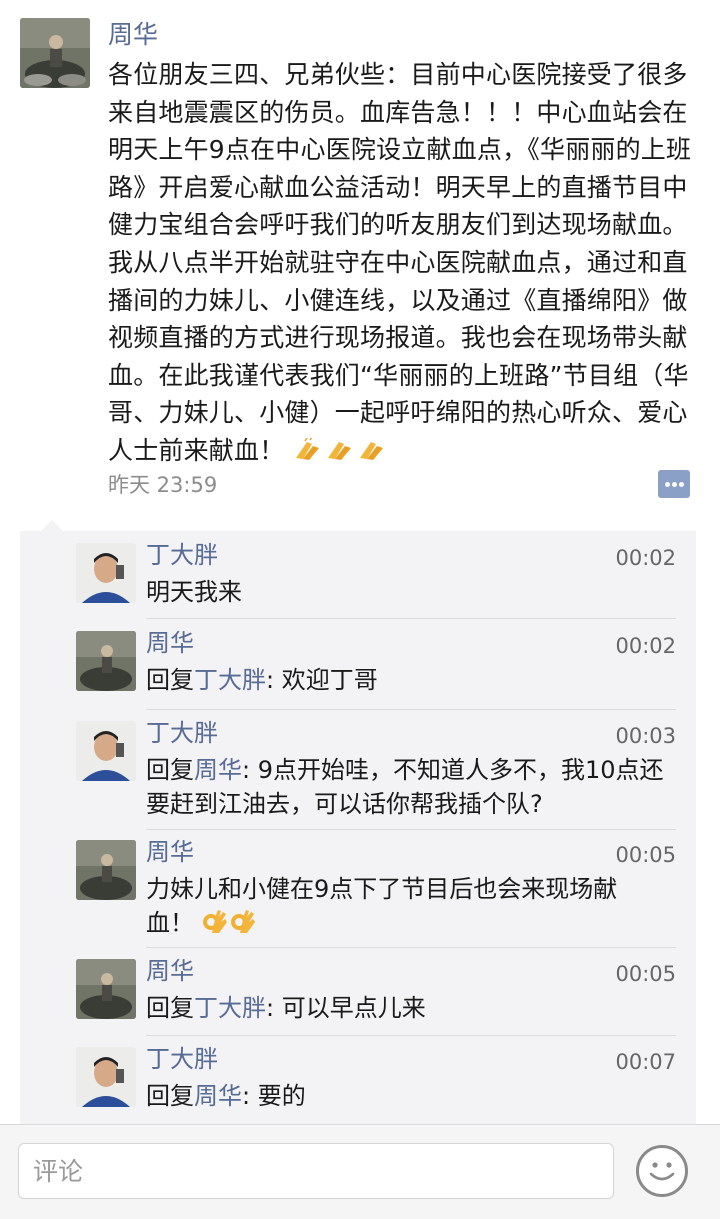 This screenshot has height=1219, width=720. Describe the element at coordinates (274, 1096) in the screenshot. I see `comment-body: : 要的` at that location.